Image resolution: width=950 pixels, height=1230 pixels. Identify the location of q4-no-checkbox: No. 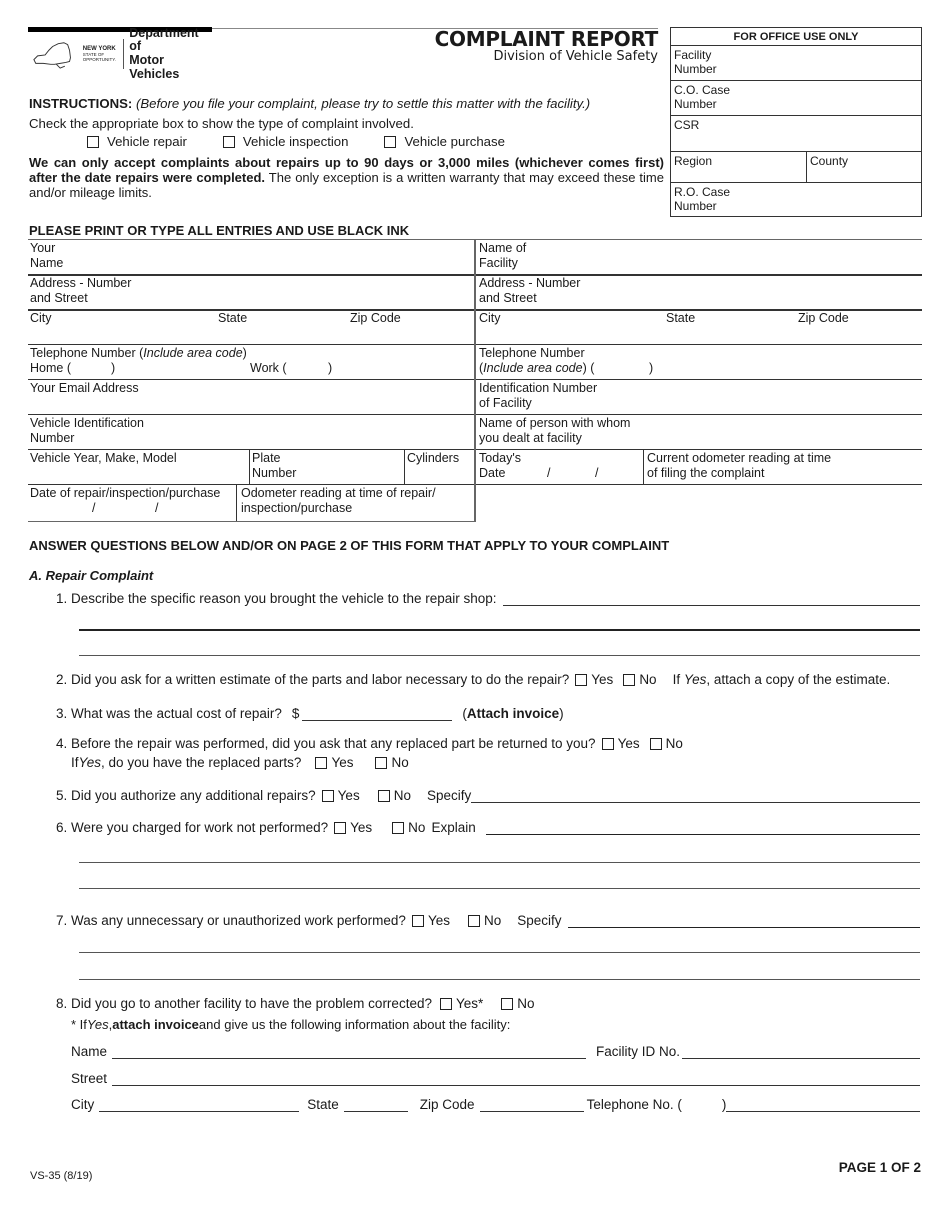
(666, 743).